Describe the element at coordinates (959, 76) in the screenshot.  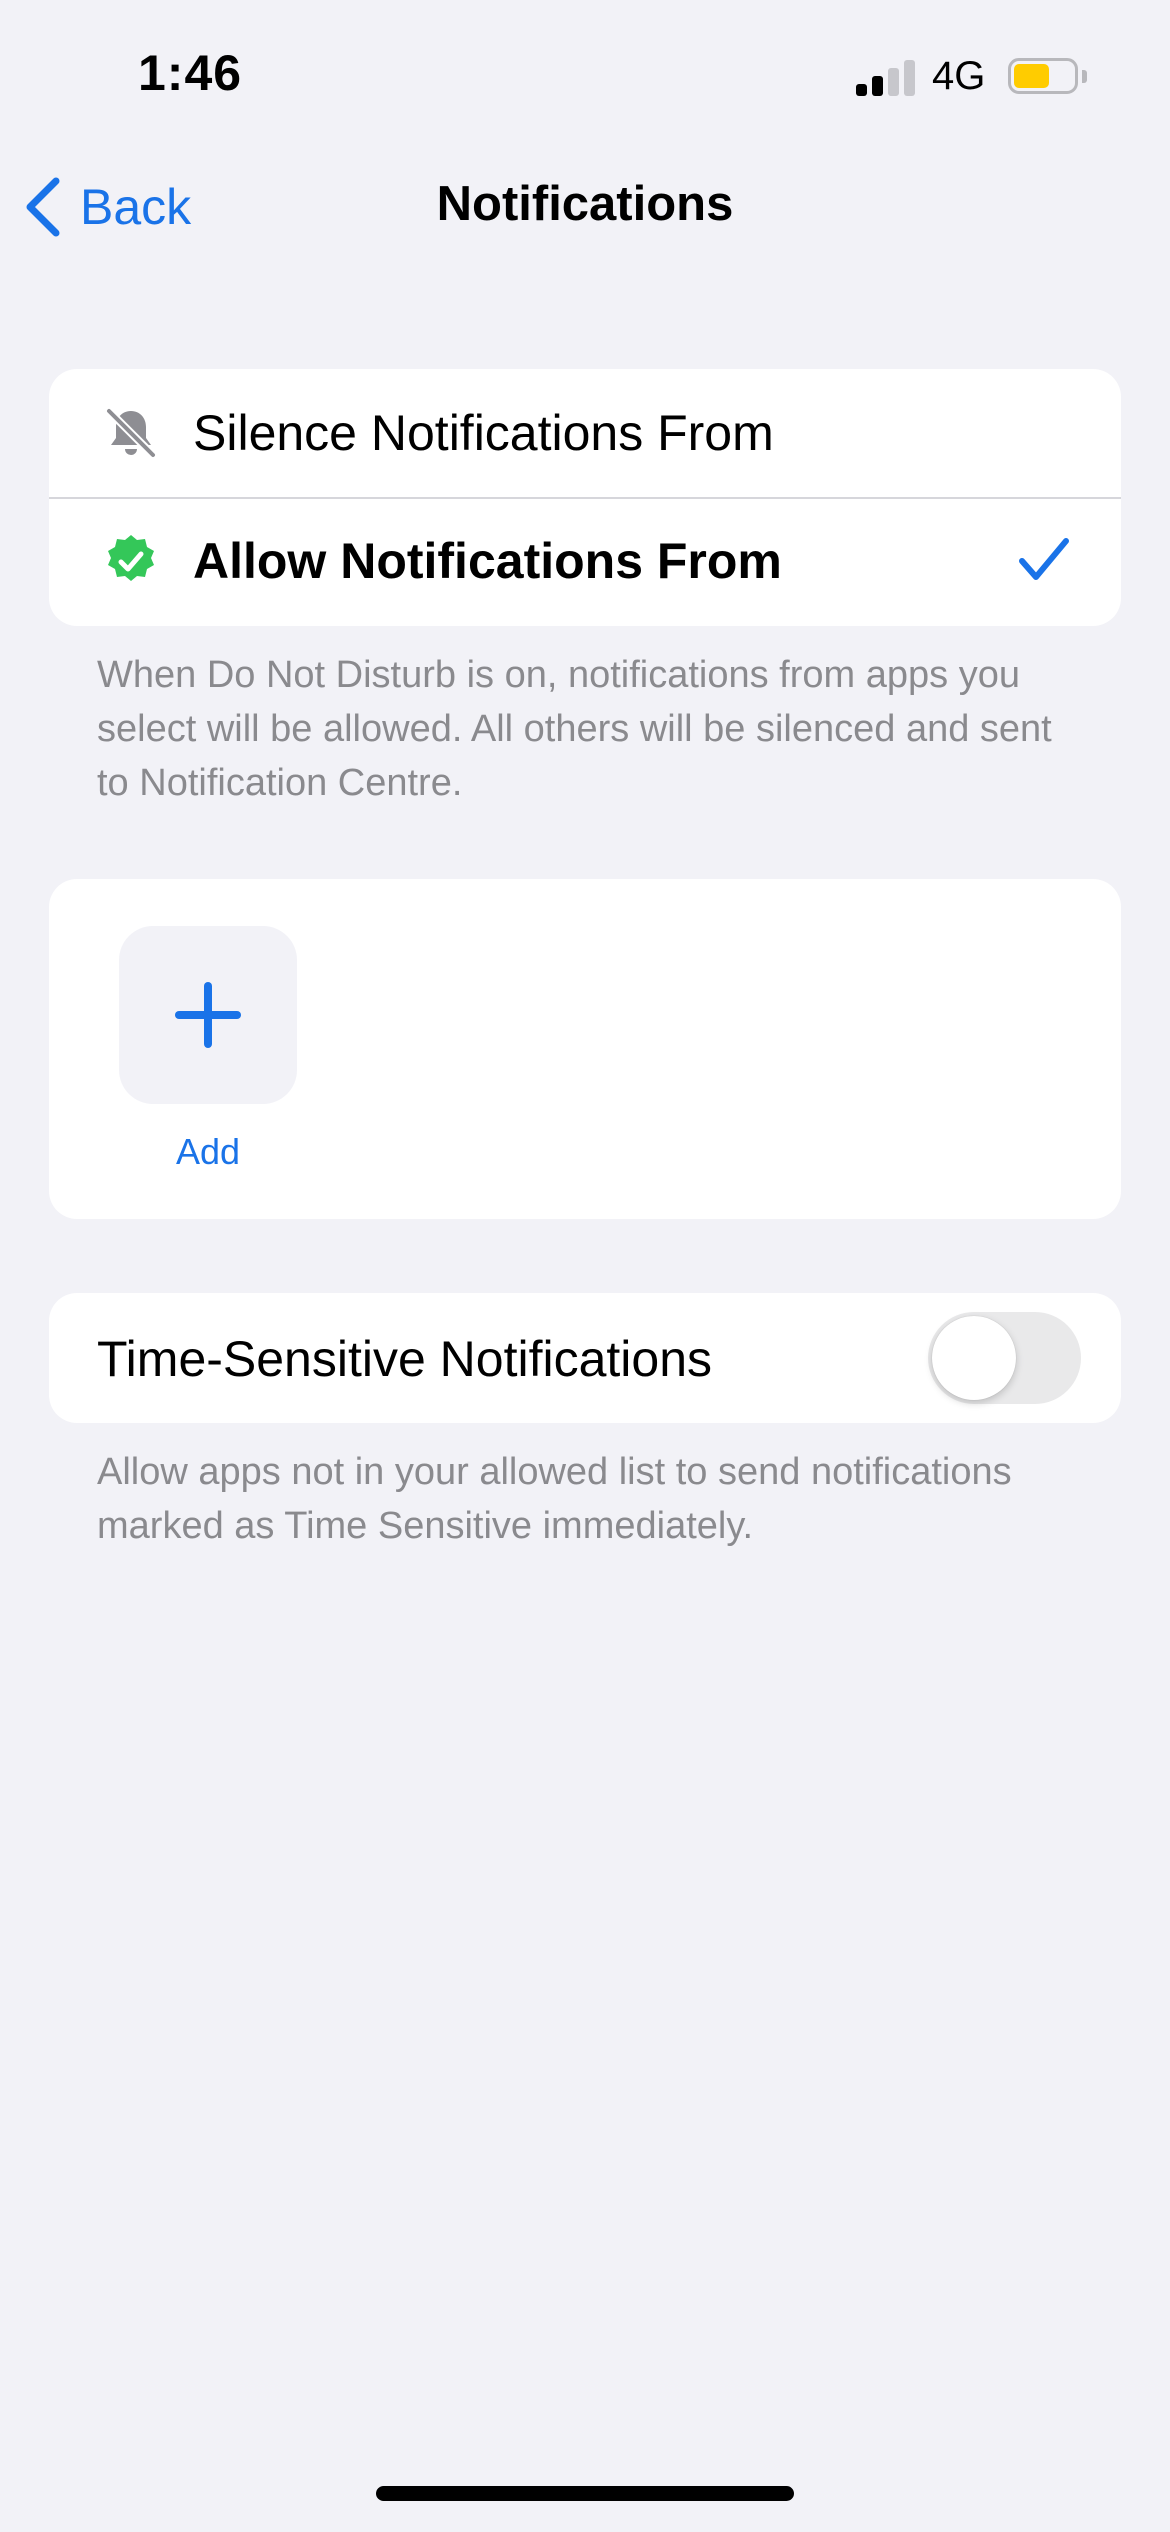
I see `network-type: 4G` at that location.